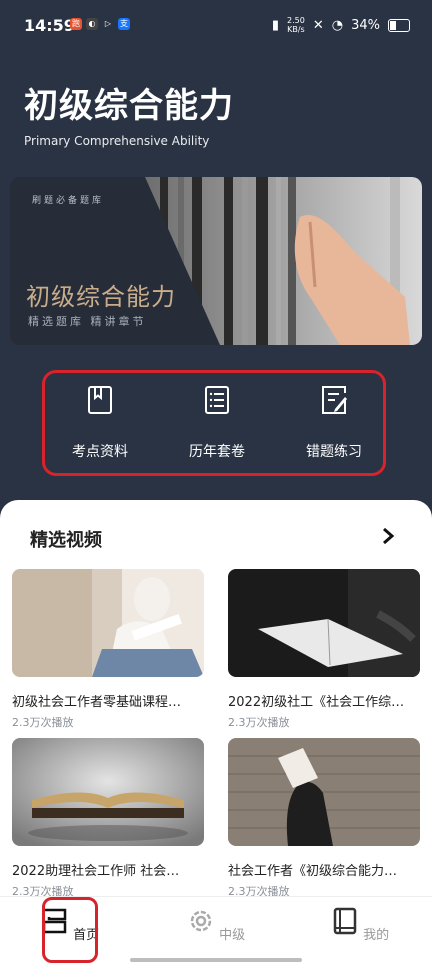 The width and height of the screenshot is (432, 965). What do you see at coordinates (76, 24) in the screenshot?
I see `app-notification-icon: 跑` at bounding box center [76, 24].